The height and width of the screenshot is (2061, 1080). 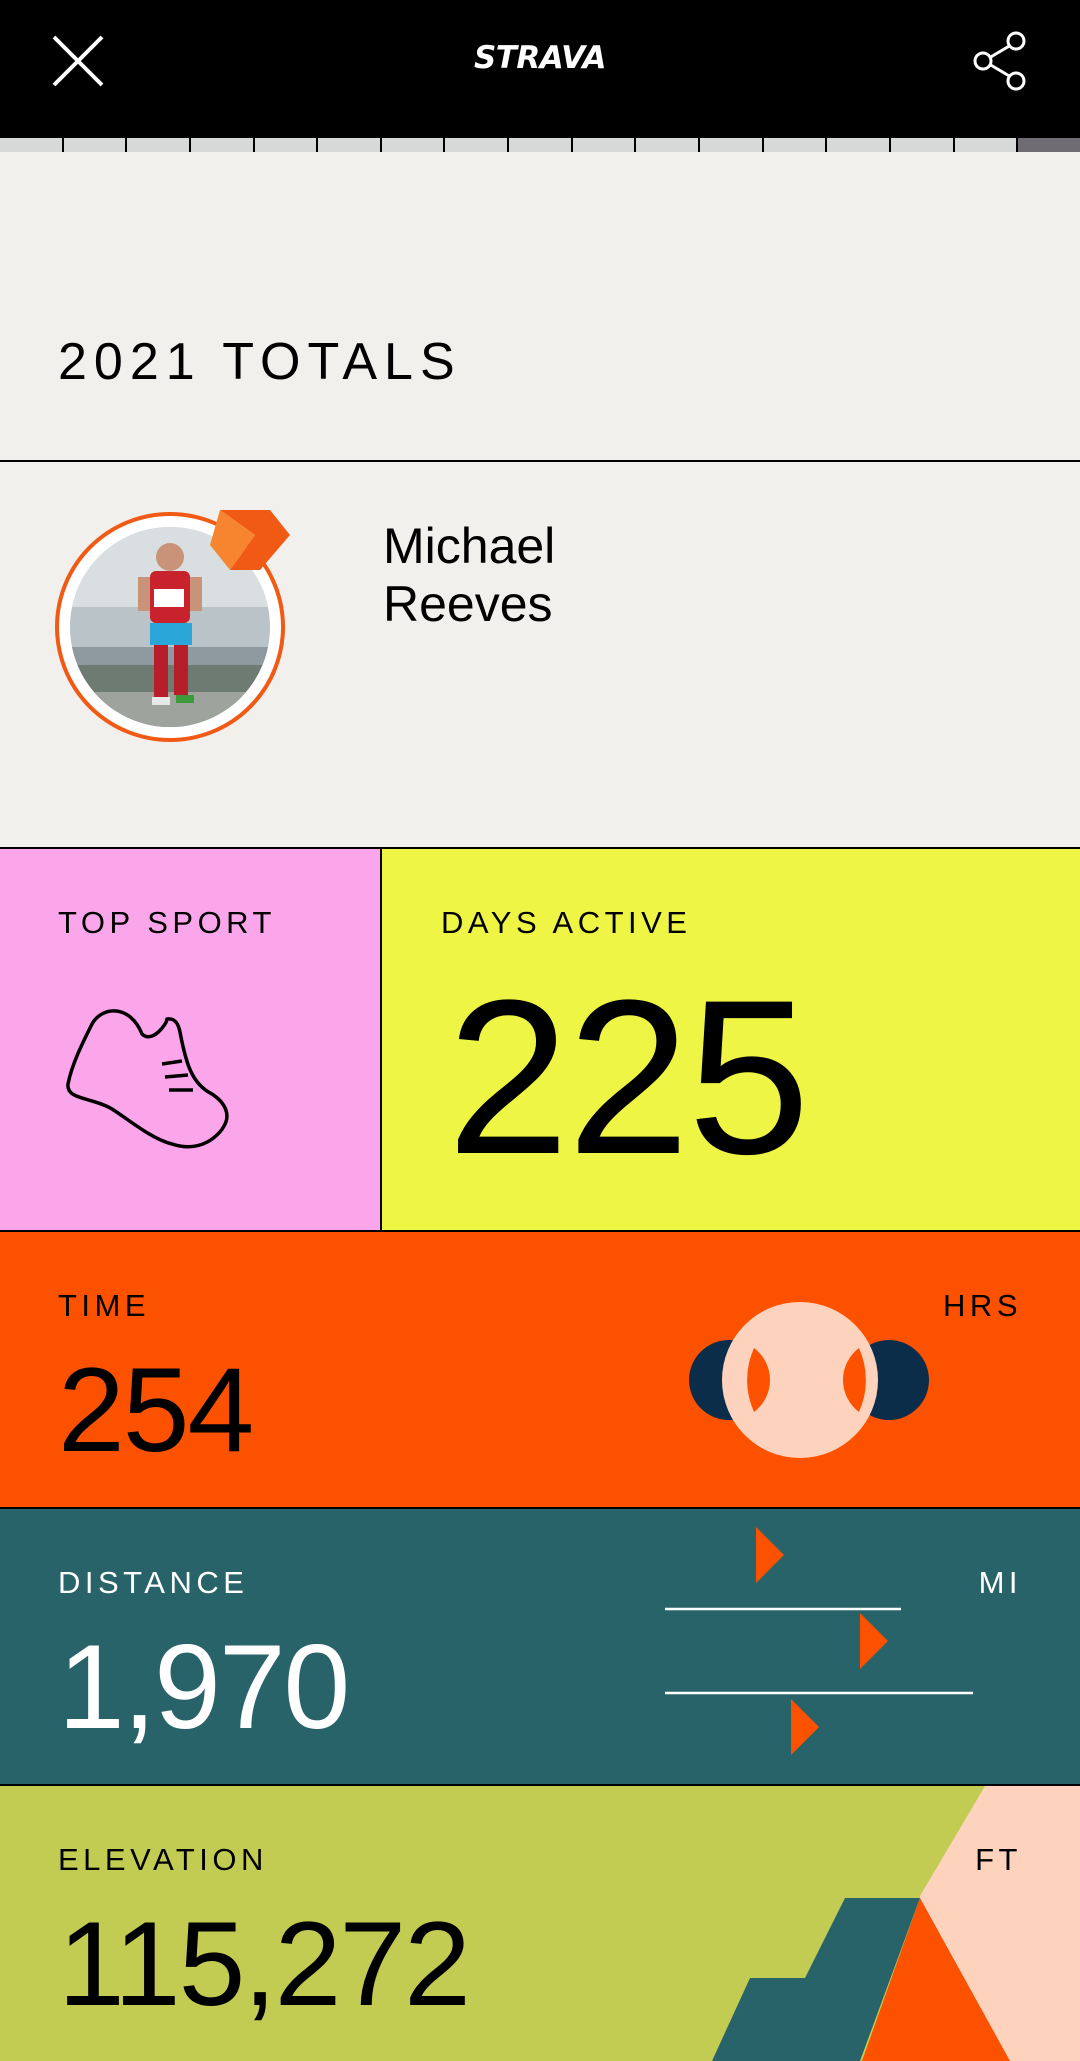 I want to click on elevation-unit: FT, so click(x=998, y=1859).